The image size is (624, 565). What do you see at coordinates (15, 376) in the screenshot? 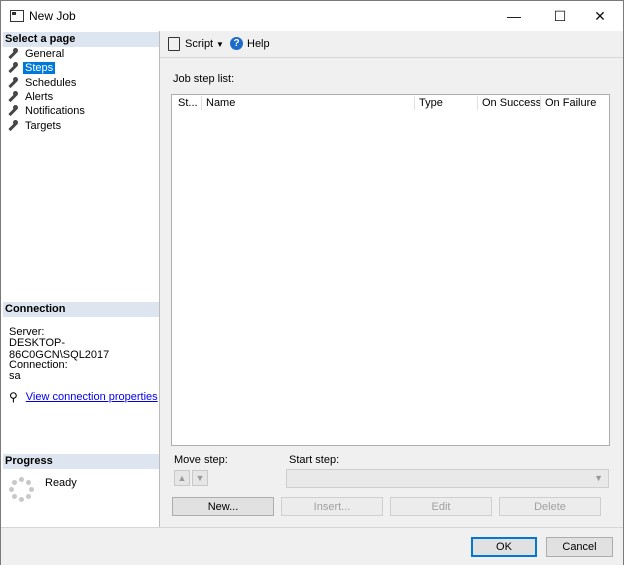
I see `connection-value: sa` at bounding box center [15, 376].